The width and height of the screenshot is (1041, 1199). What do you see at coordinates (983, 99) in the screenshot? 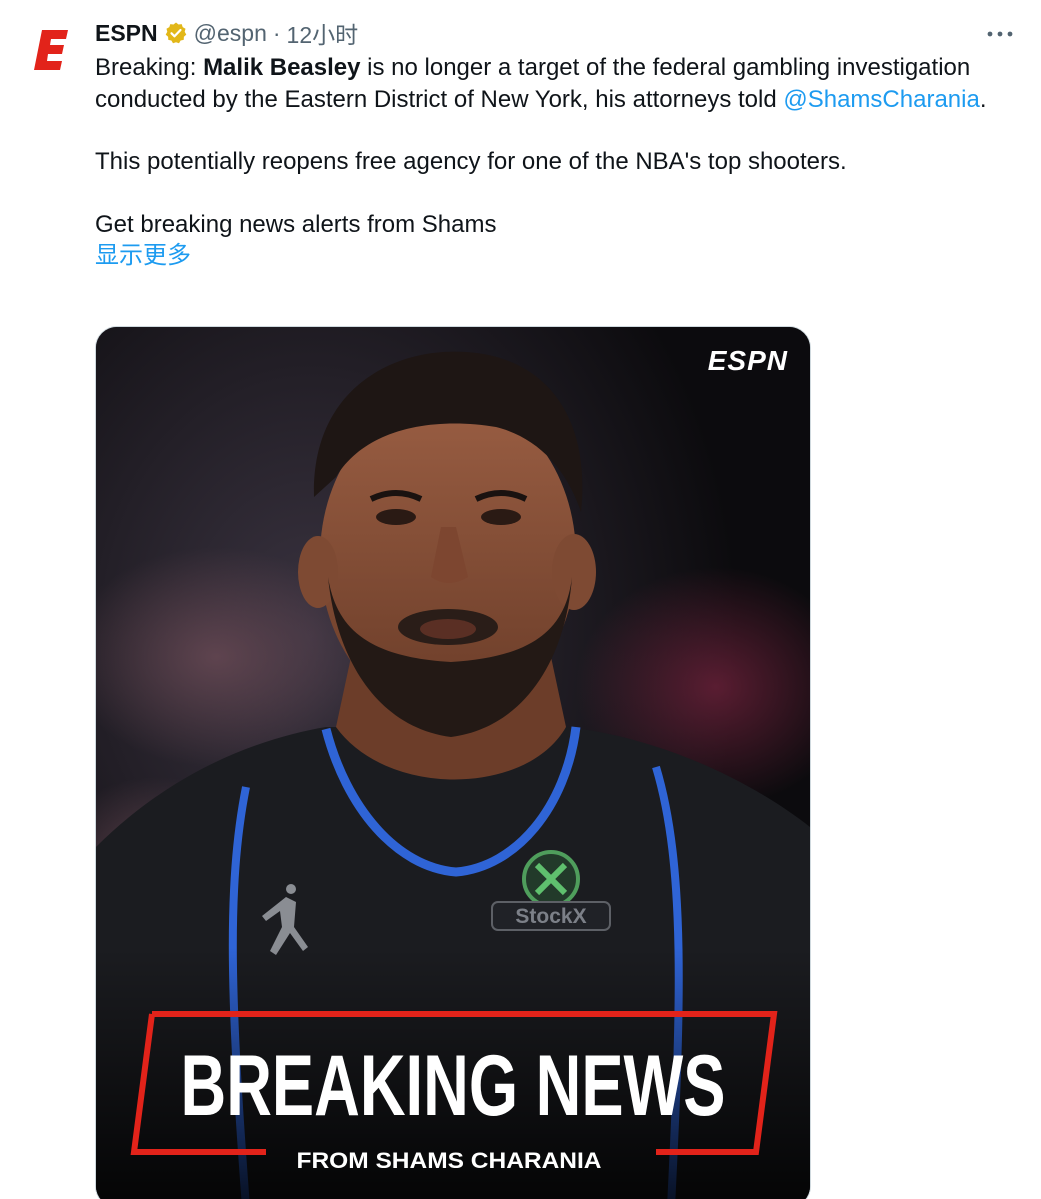
I see `text-period: .` at bounding box center [983, 99].